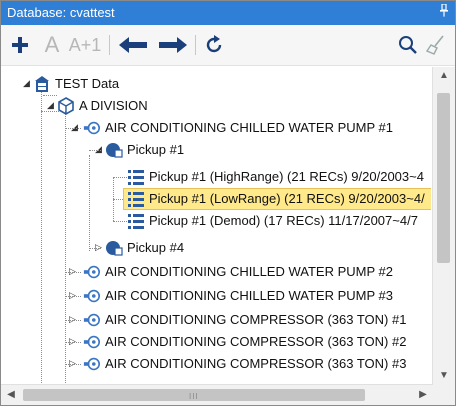  What do you see at coordinates (444, 395) in the screenshot?
I see `scrollbar-corner` at bounding box center [444, 395].